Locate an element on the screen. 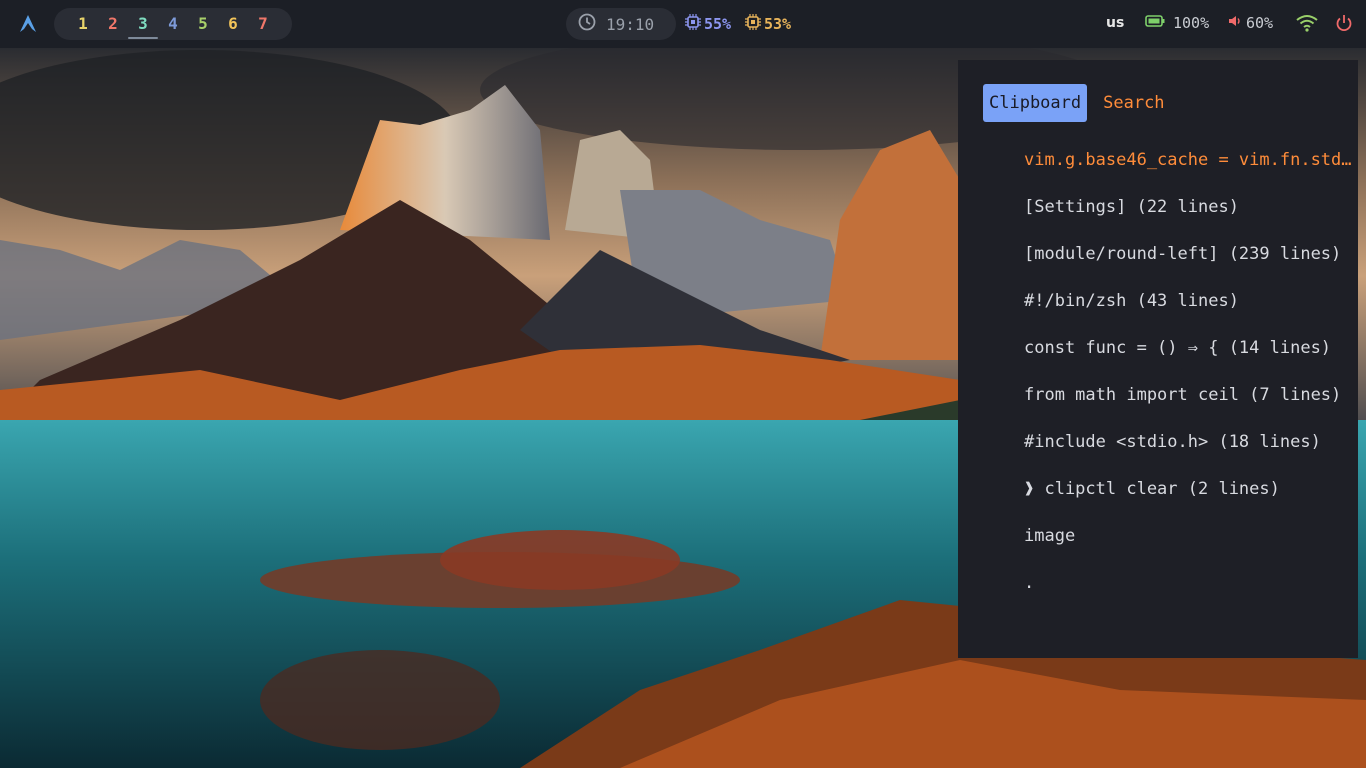 This screenshot has height=768, width=1366. memory-value: 53% is located at coordinates (778, 24).